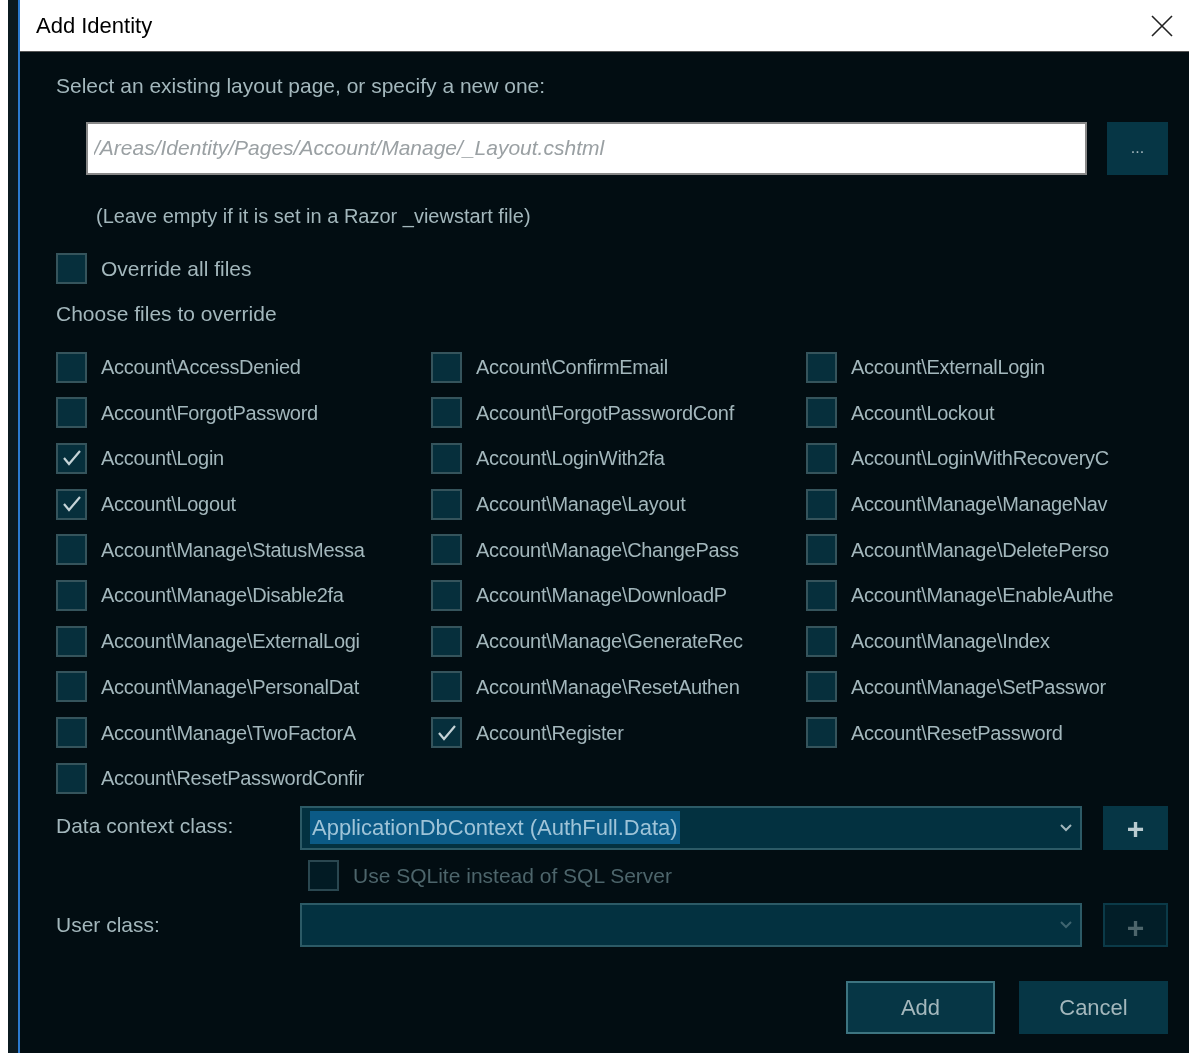 This screenshot has height=1053, width=1189. What do you see at coordinates (572, 367) in the screenshot?
I see `file-label: Account\ConfirmEmail` at bounding box center [572, 367].